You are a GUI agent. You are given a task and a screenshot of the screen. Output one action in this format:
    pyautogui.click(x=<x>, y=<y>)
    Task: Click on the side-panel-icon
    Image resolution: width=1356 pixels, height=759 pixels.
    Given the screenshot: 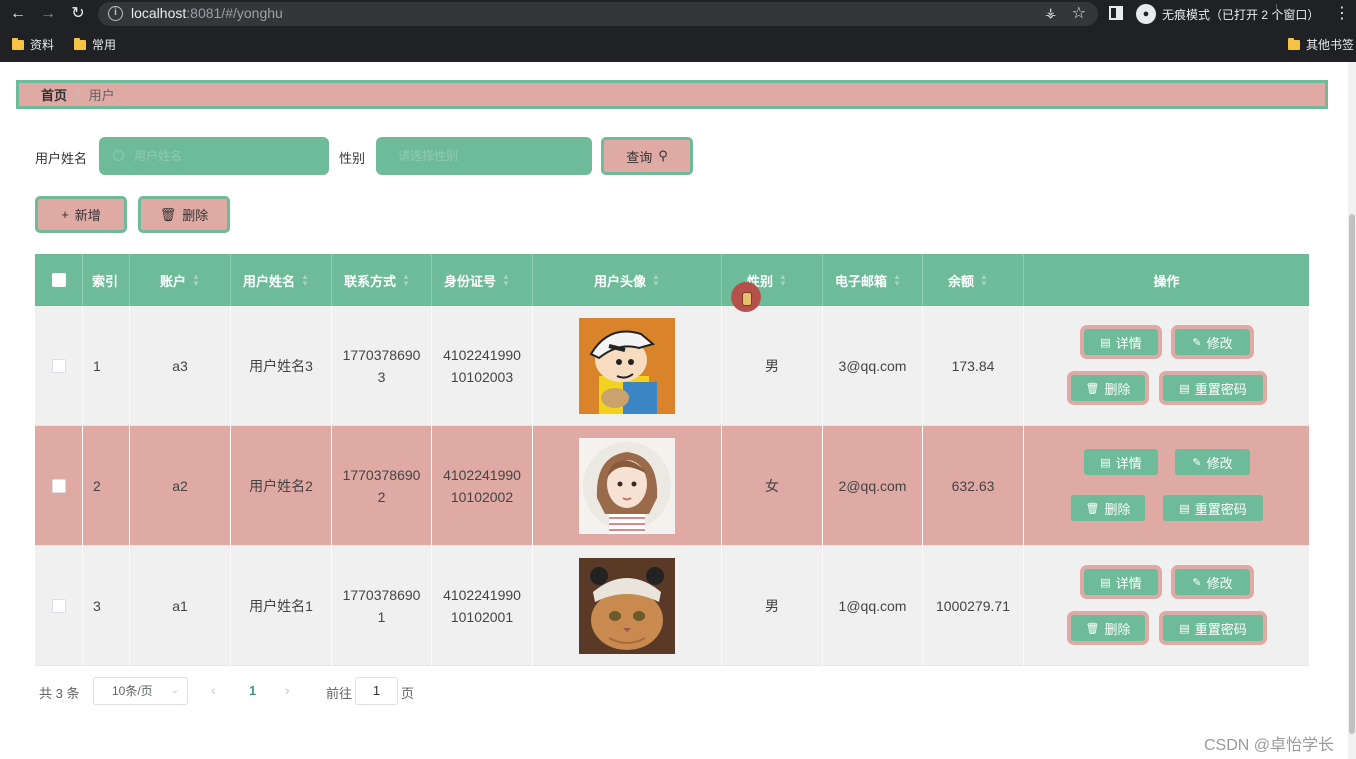 What is the action you would take?
    pyautogui.click(x=1116, y=13)
    